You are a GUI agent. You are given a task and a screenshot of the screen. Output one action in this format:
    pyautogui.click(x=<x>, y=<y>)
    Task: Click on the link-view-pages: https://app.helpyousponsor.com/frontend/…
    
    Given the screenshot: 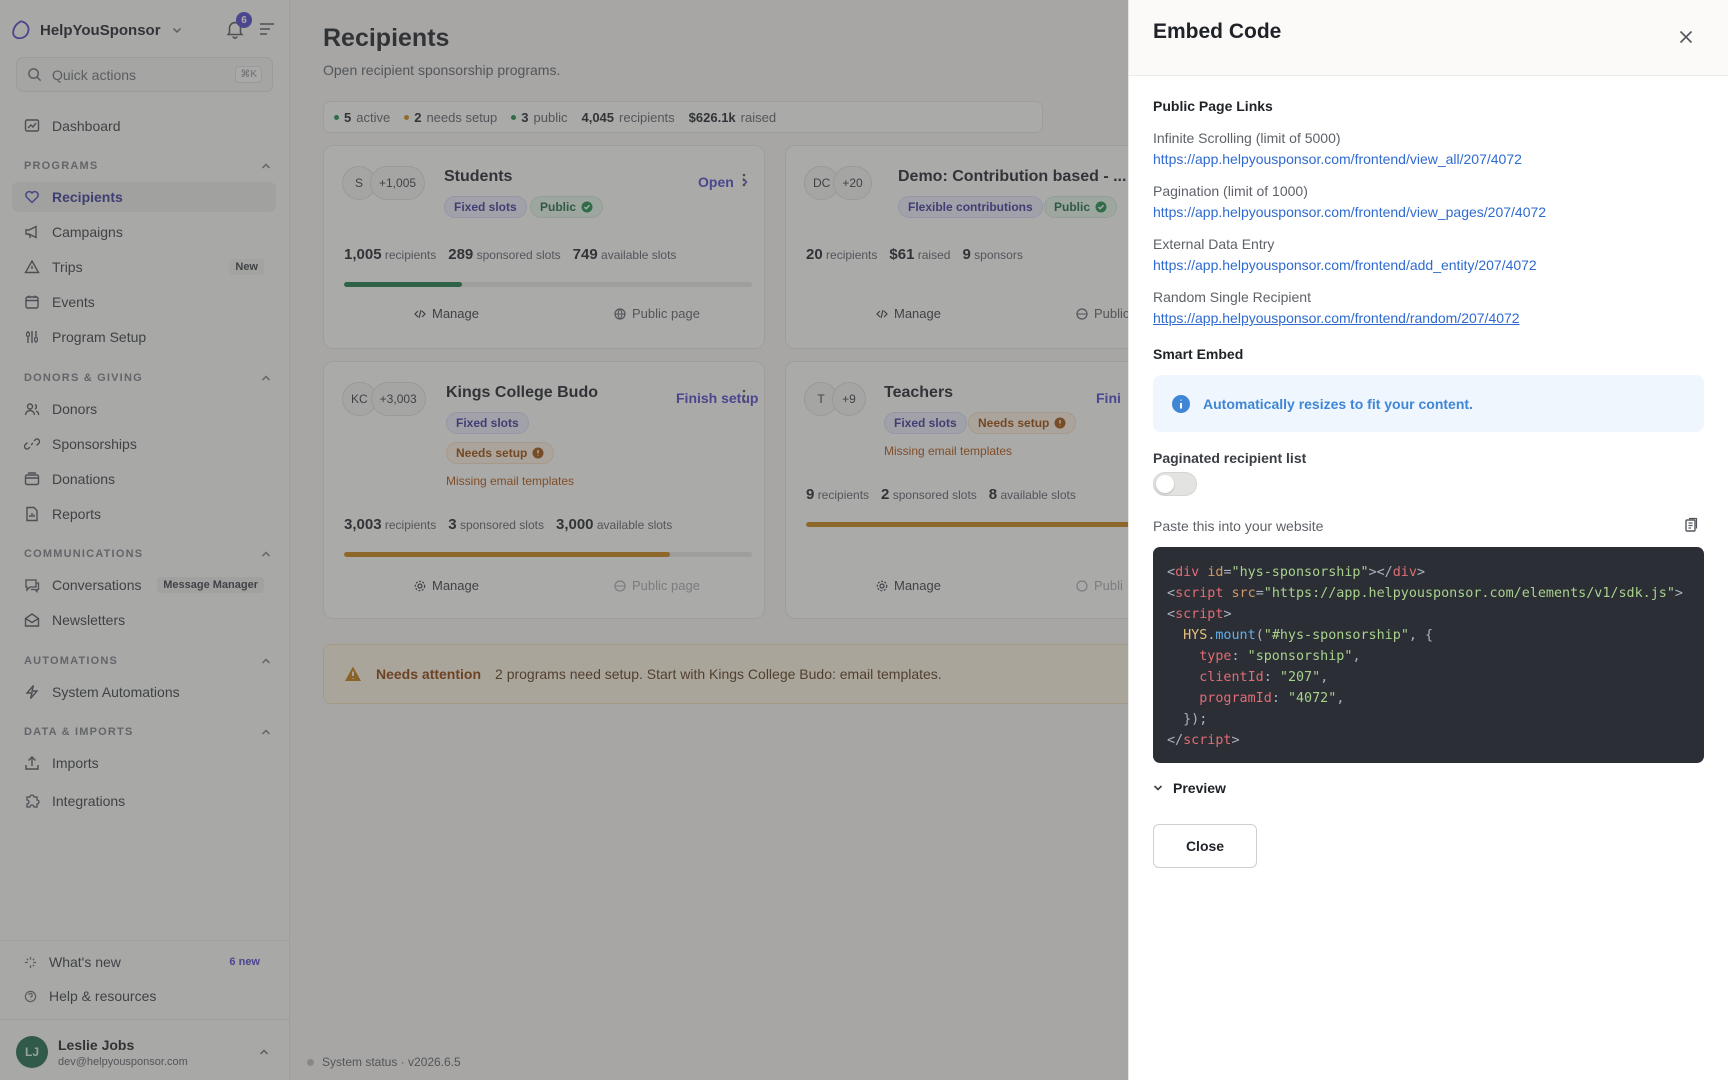 What is the action you would take?
    pyautogui.click(x=1349, y=212)
    